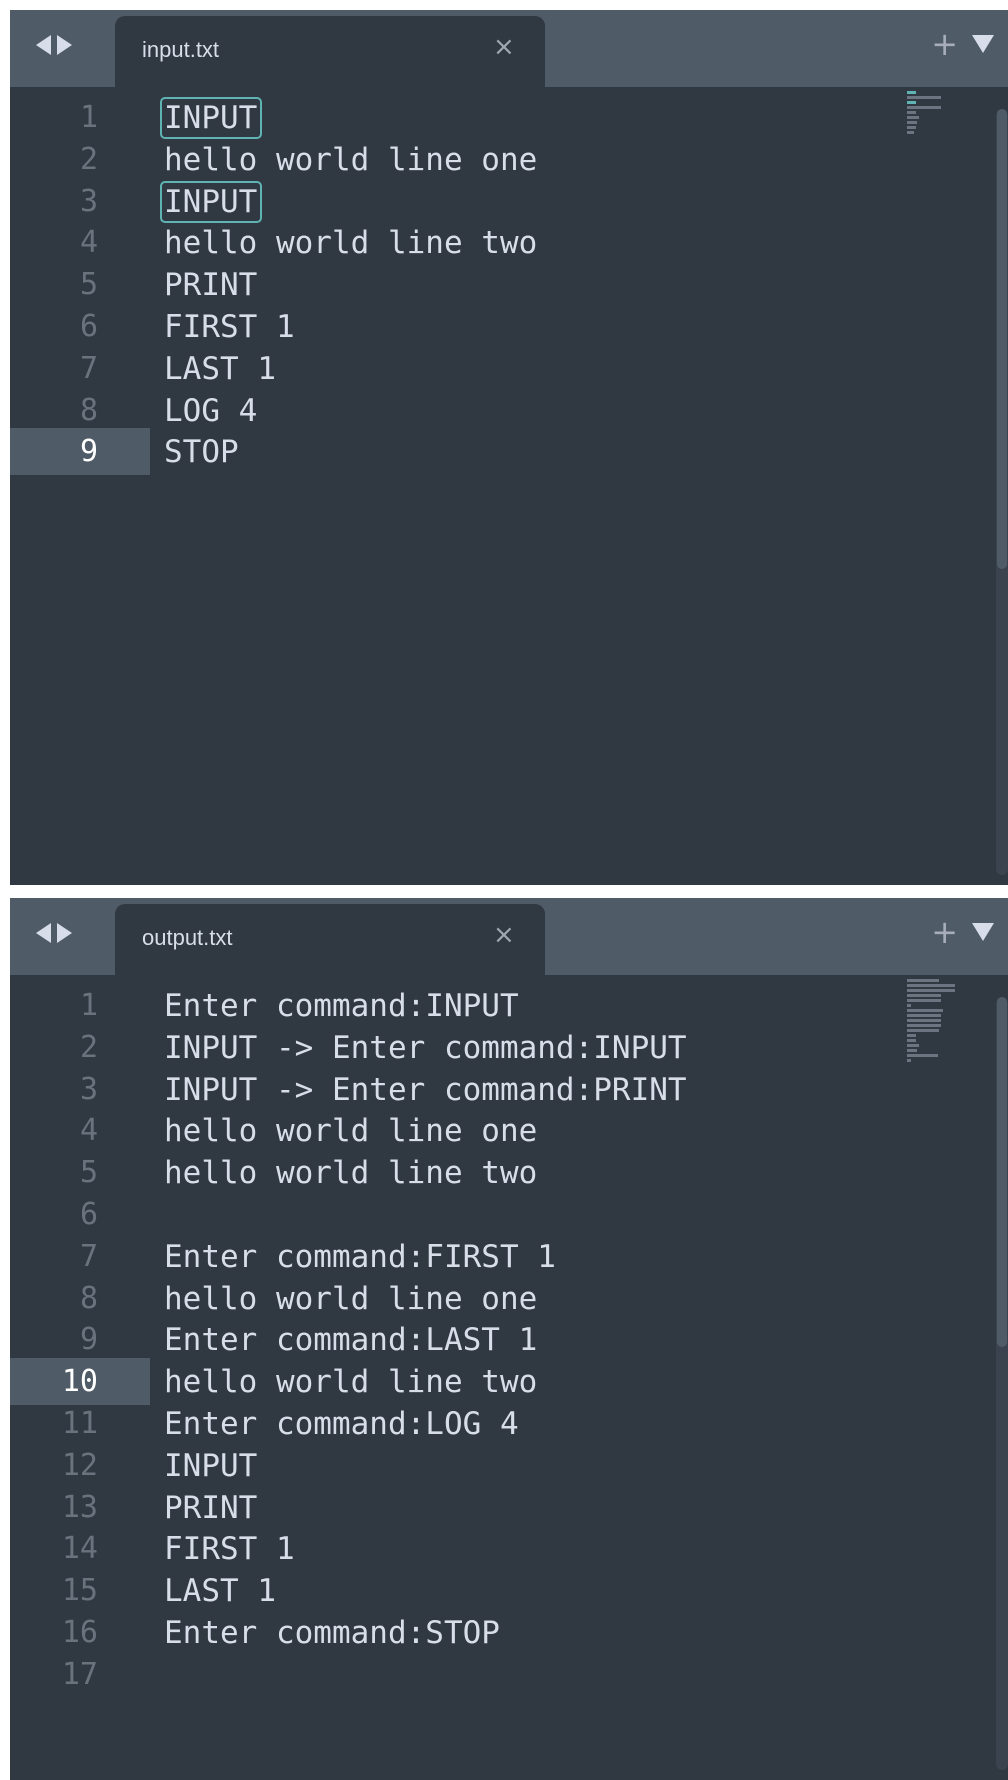 The image size is (1008, 1780). I want to click on line-number: 11, so click(79, 1423).